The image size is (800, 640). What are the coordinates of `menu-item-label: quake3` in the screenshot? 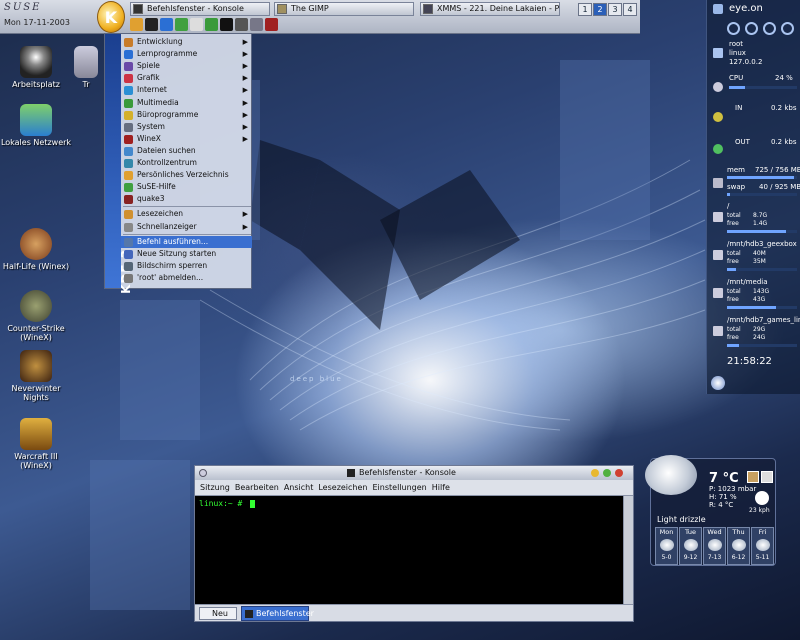 It's located at (151, 199).